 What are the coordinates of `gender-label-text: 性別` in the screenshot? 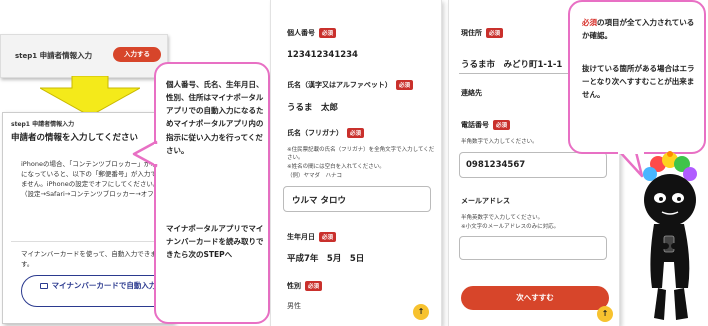 It's located at (294, 286).